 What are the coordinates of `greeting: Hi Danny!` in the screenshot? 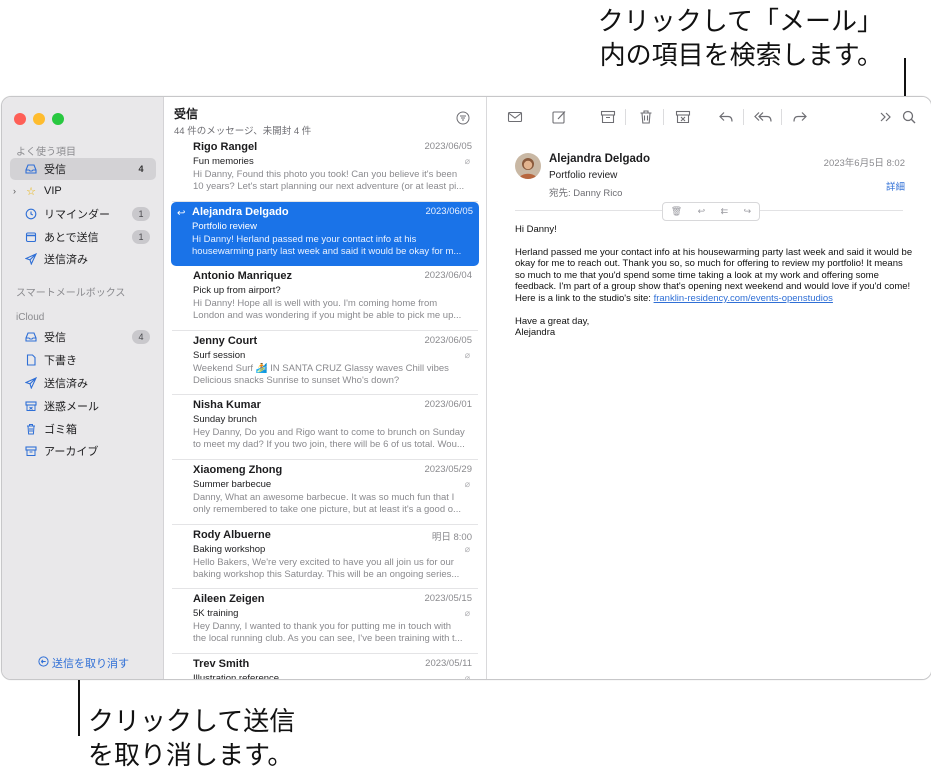 It's located at (536, 229).